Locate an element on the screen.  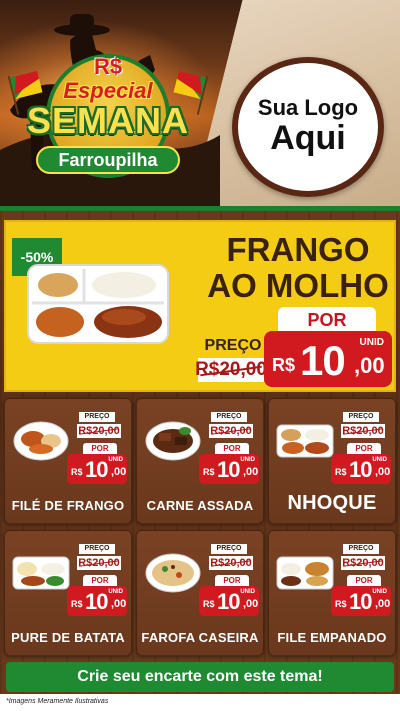
product-name: FILÉ DE FRANGO is located at coordinates (68, 505).